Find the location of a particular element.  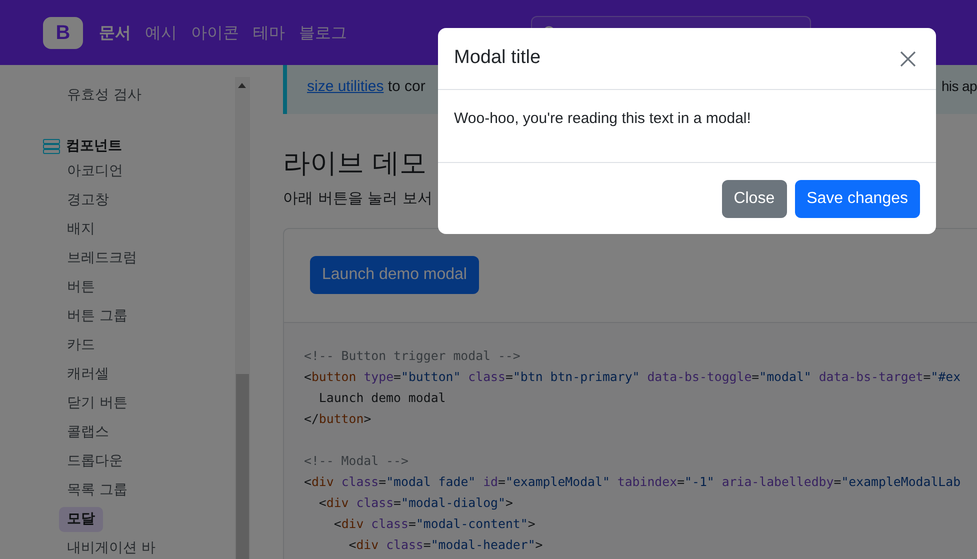

code-line: <button type="button" class="btn btn-primary" data-bs-toggle="modal" data-bs-target="#ex is located at coordinates (633, 377).